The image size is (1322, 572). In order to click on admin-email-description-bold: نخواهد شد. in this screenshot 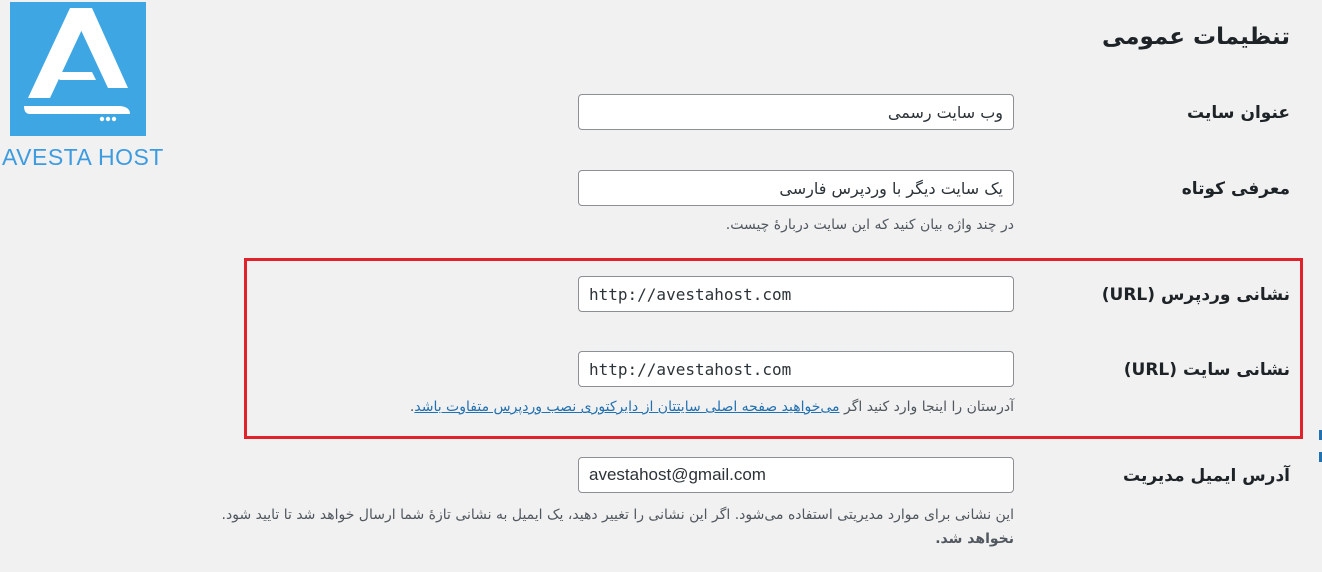, I will do `click(974, 539)`.